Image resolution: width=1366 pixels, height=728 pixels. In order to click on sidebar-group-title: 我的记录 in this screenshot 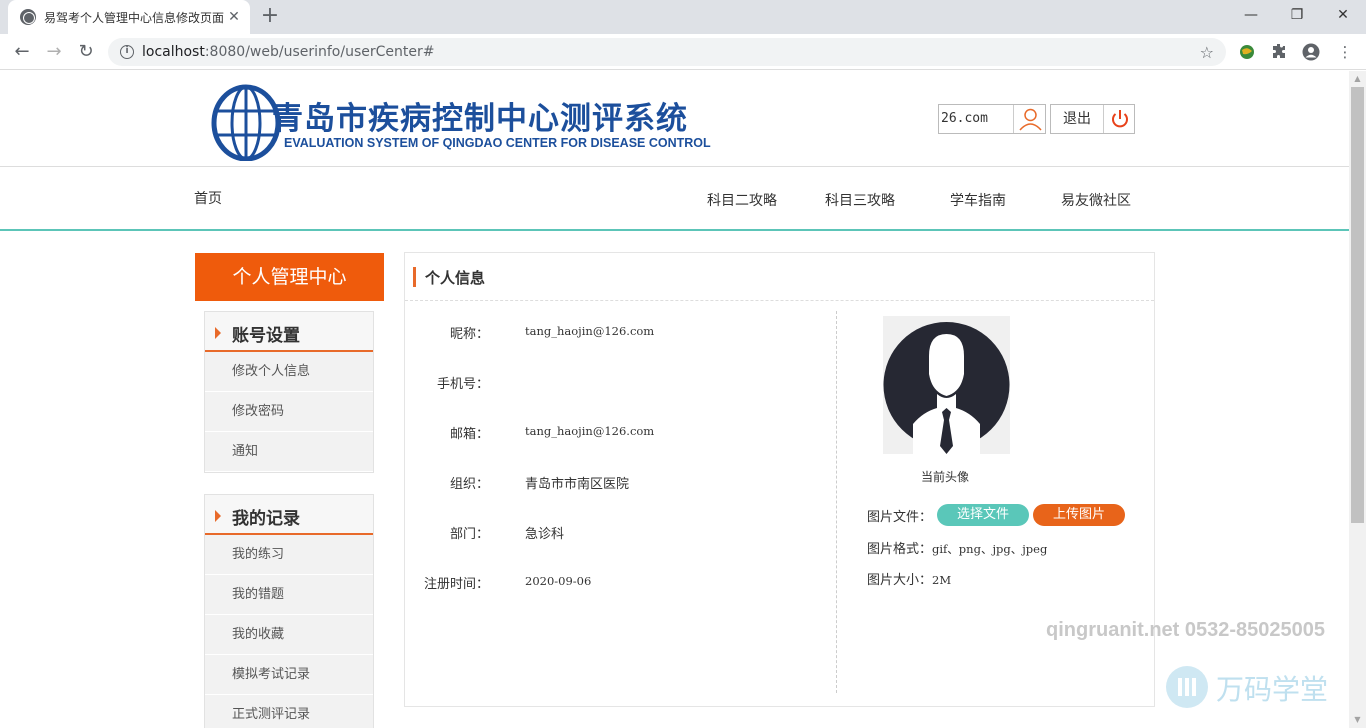, I will do `click(289, 515)`.